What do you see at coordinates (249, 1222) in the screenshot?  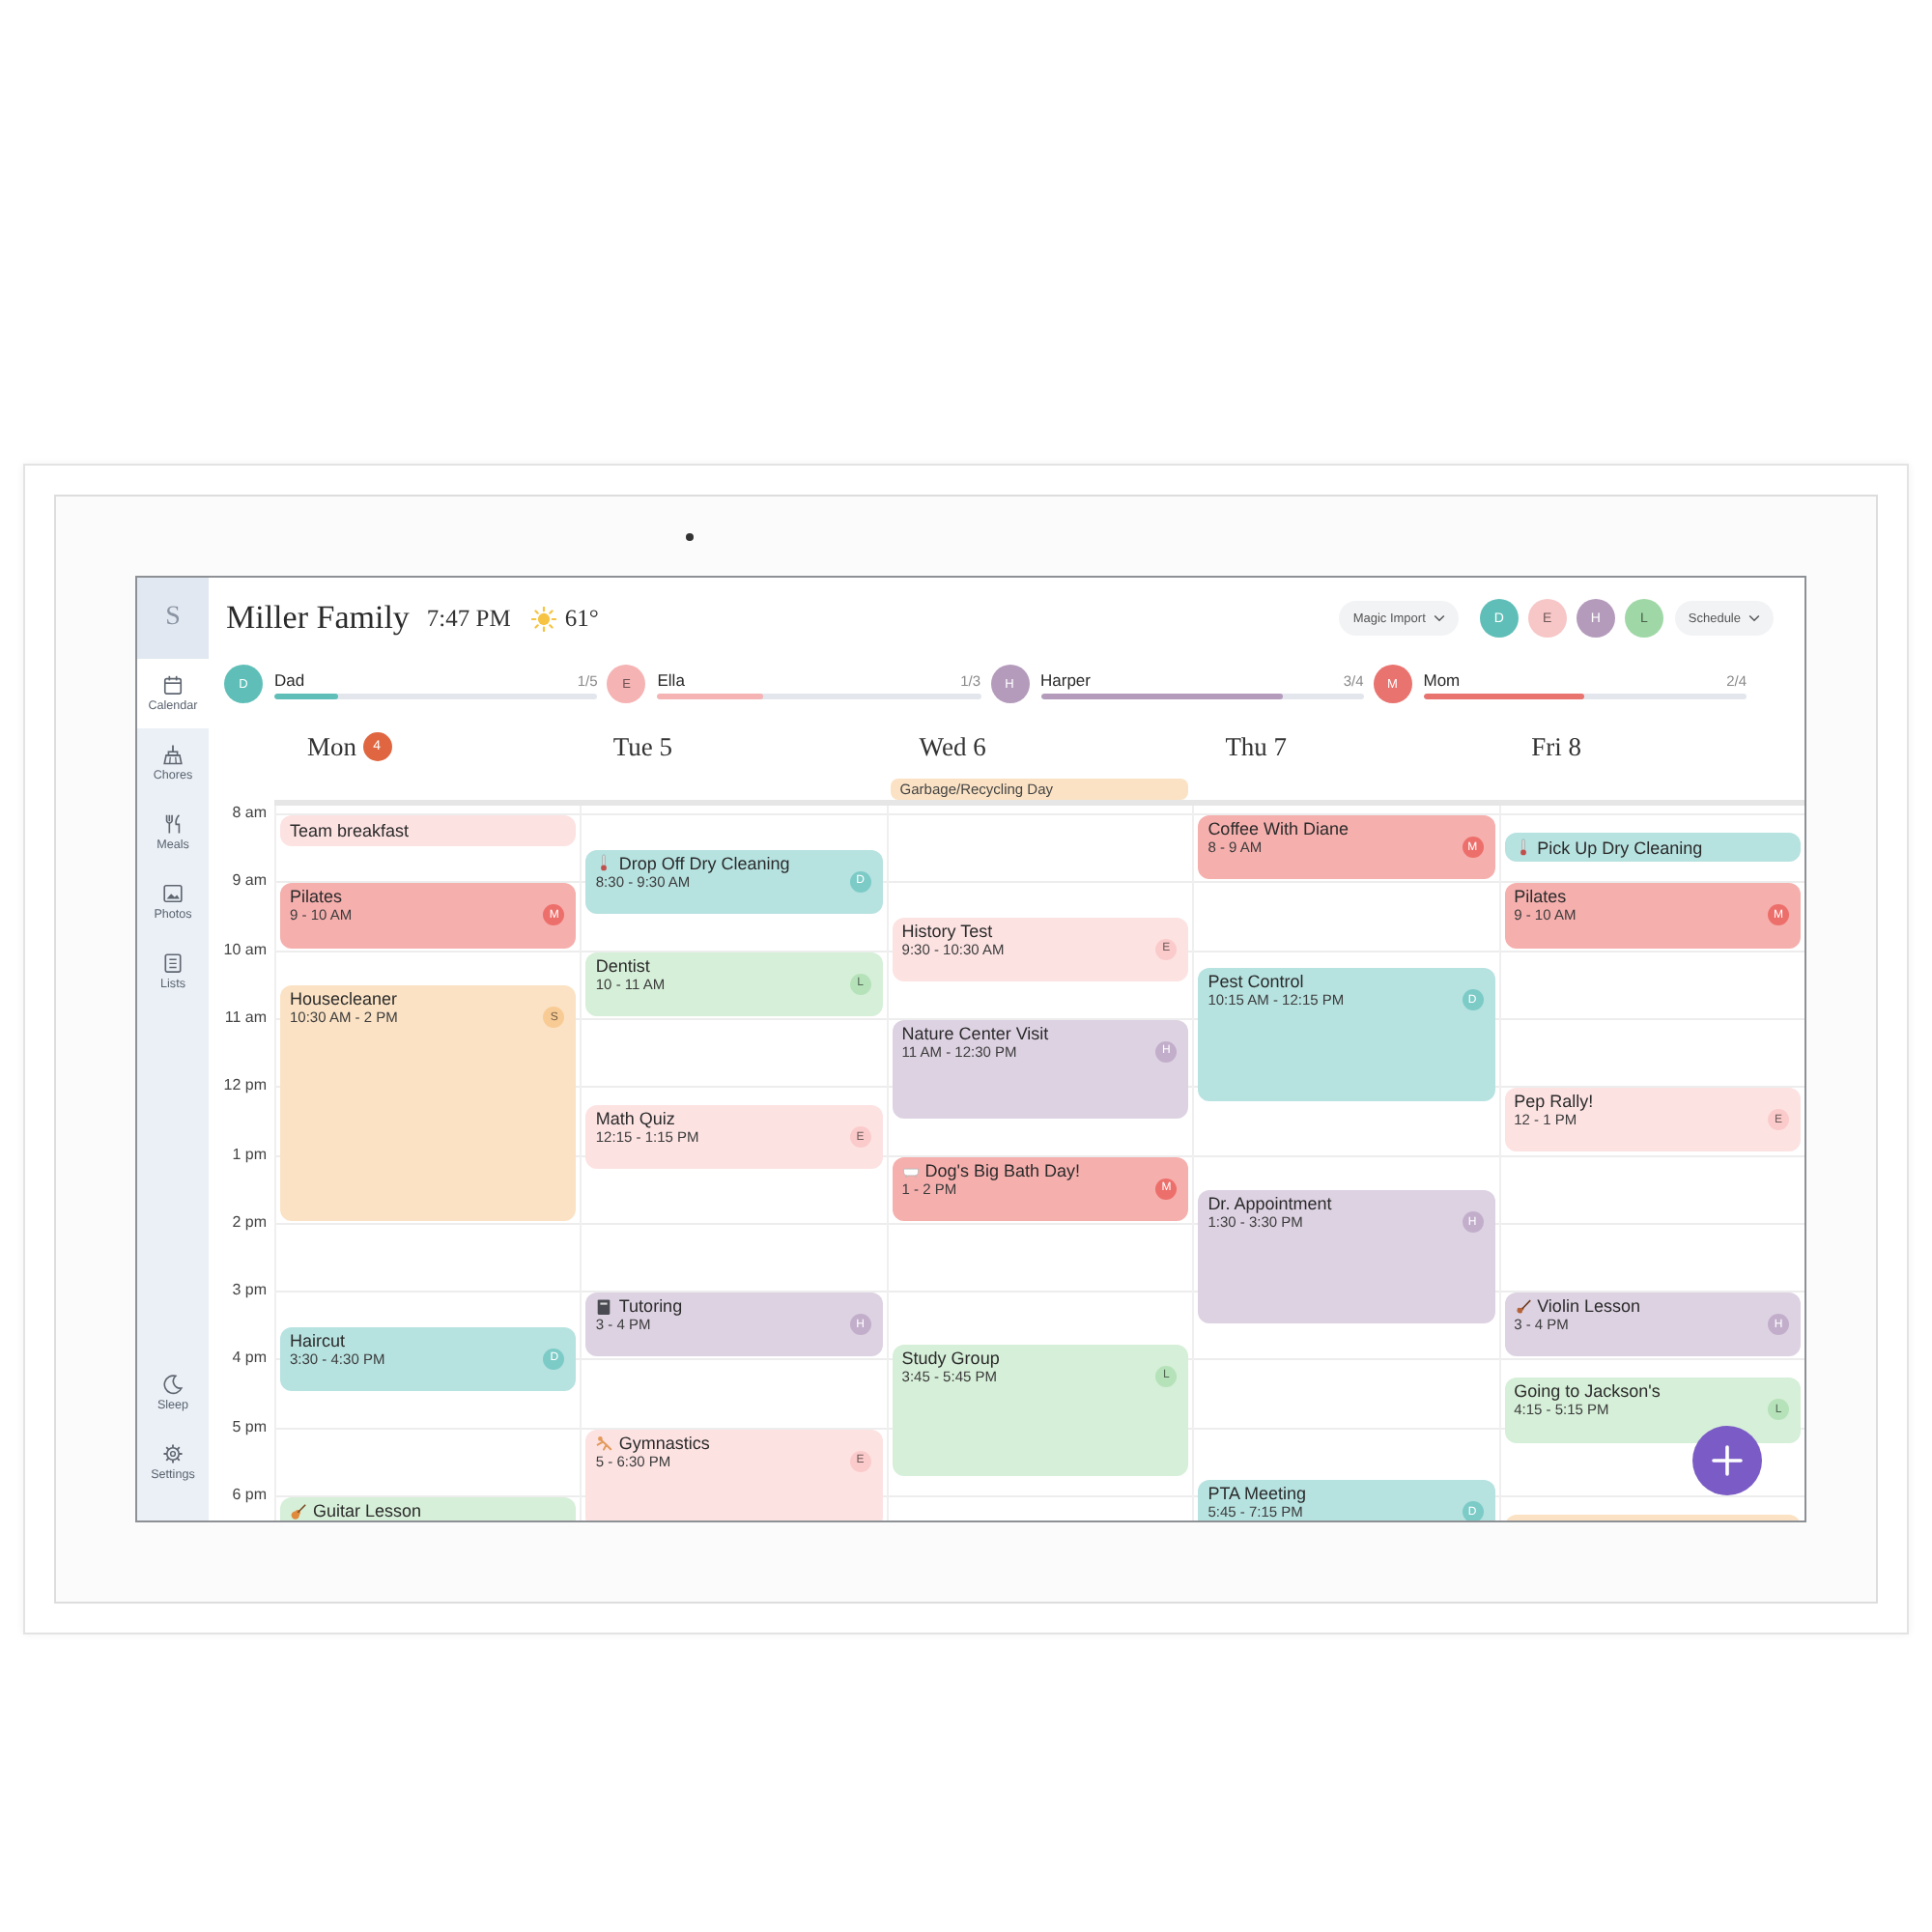 I see `hour-label: 2 pm` at bounding box center [249, 1222].